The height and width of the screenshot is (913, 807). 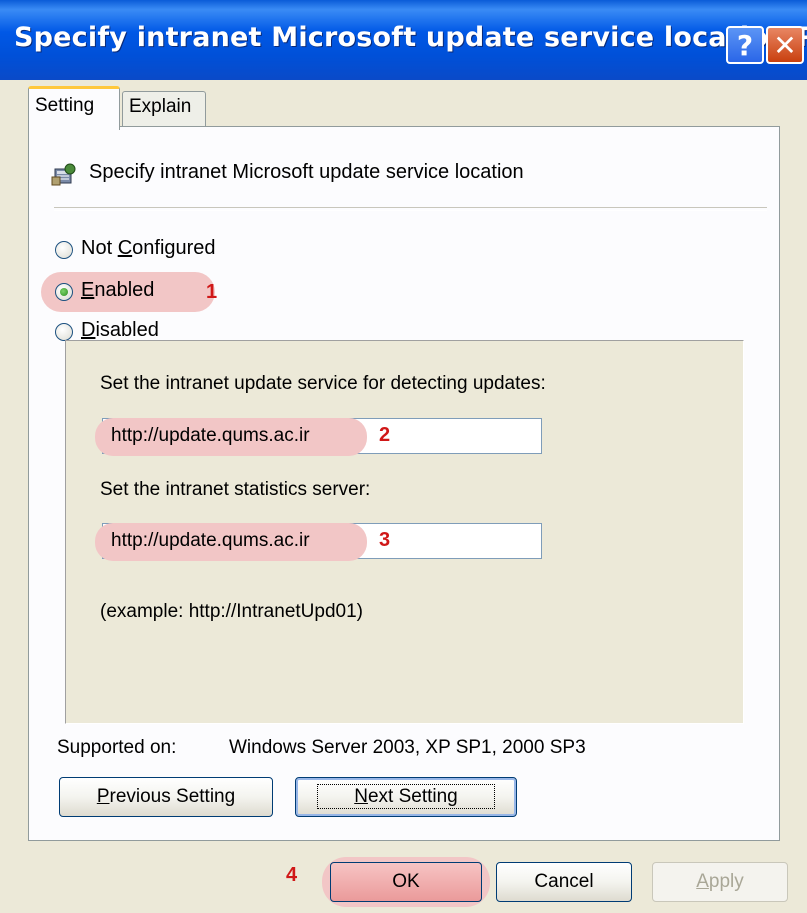 What do you see at coordinates (564, 882) in the screenshot?
I see `cancel-button: Cancel` at bounding box center [564, 882].